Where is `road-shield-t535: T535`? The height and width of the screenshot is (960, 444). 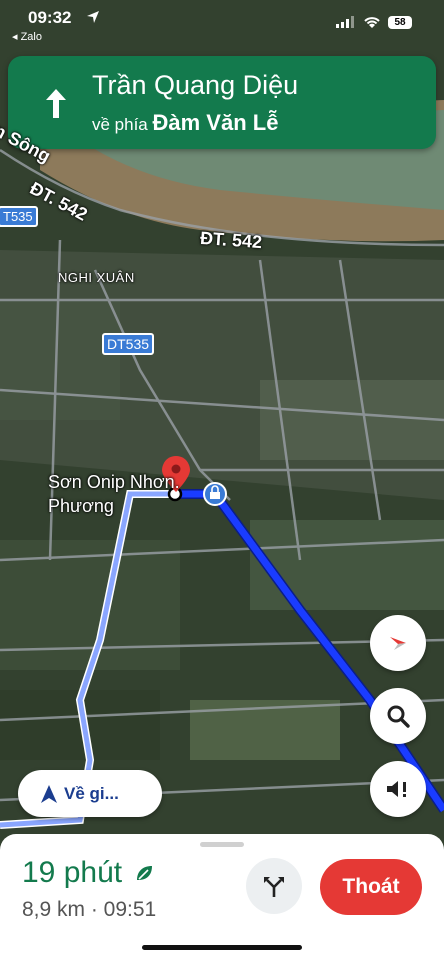 road-shield-t535: T535 is located at coordinates (19, 216).